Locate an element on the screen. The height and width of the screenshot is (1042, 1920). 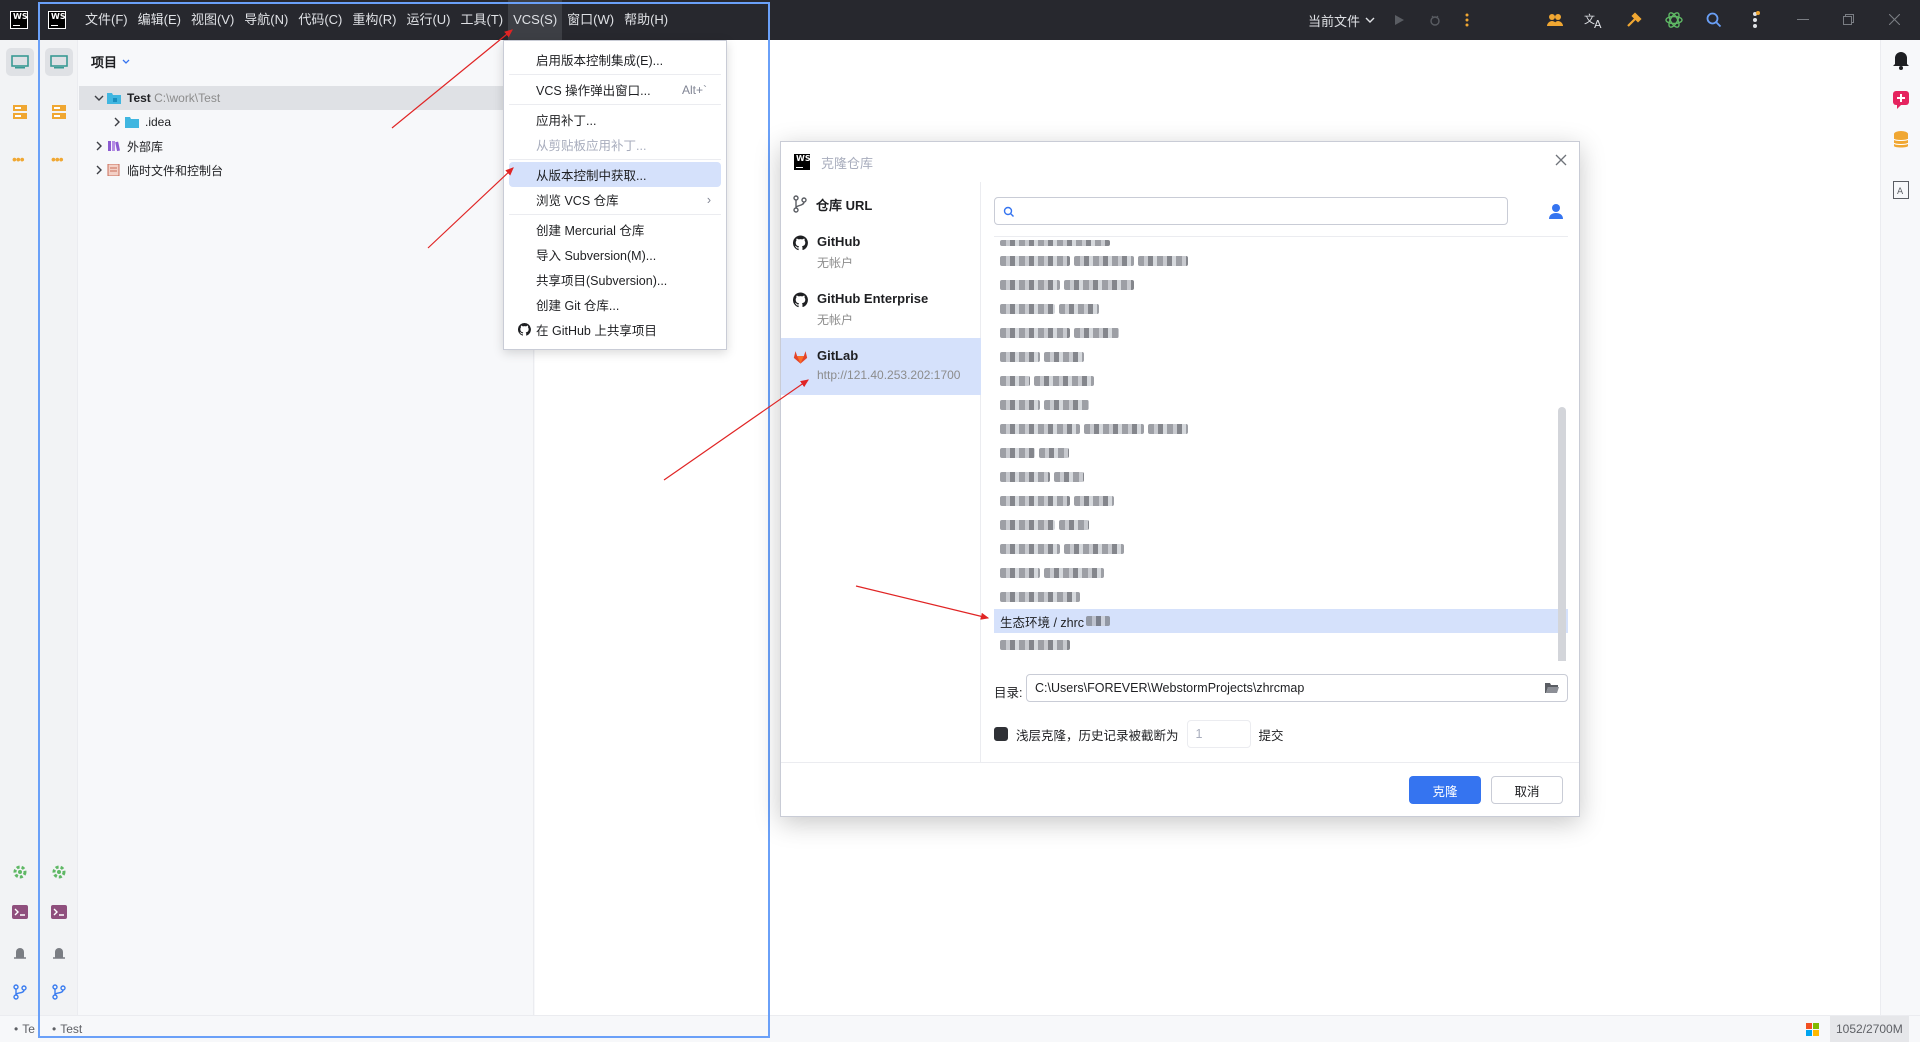
terminal-icon is located at coordinates (20, 912).